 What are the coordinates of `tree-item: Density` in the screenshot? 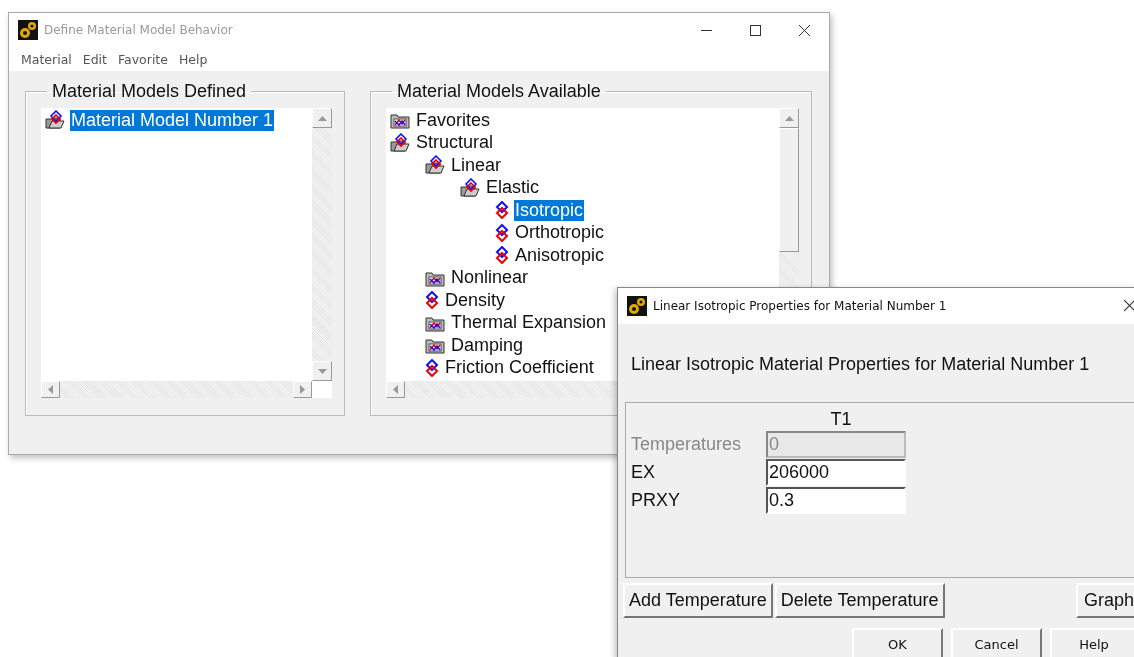 It's located at (475, 300).